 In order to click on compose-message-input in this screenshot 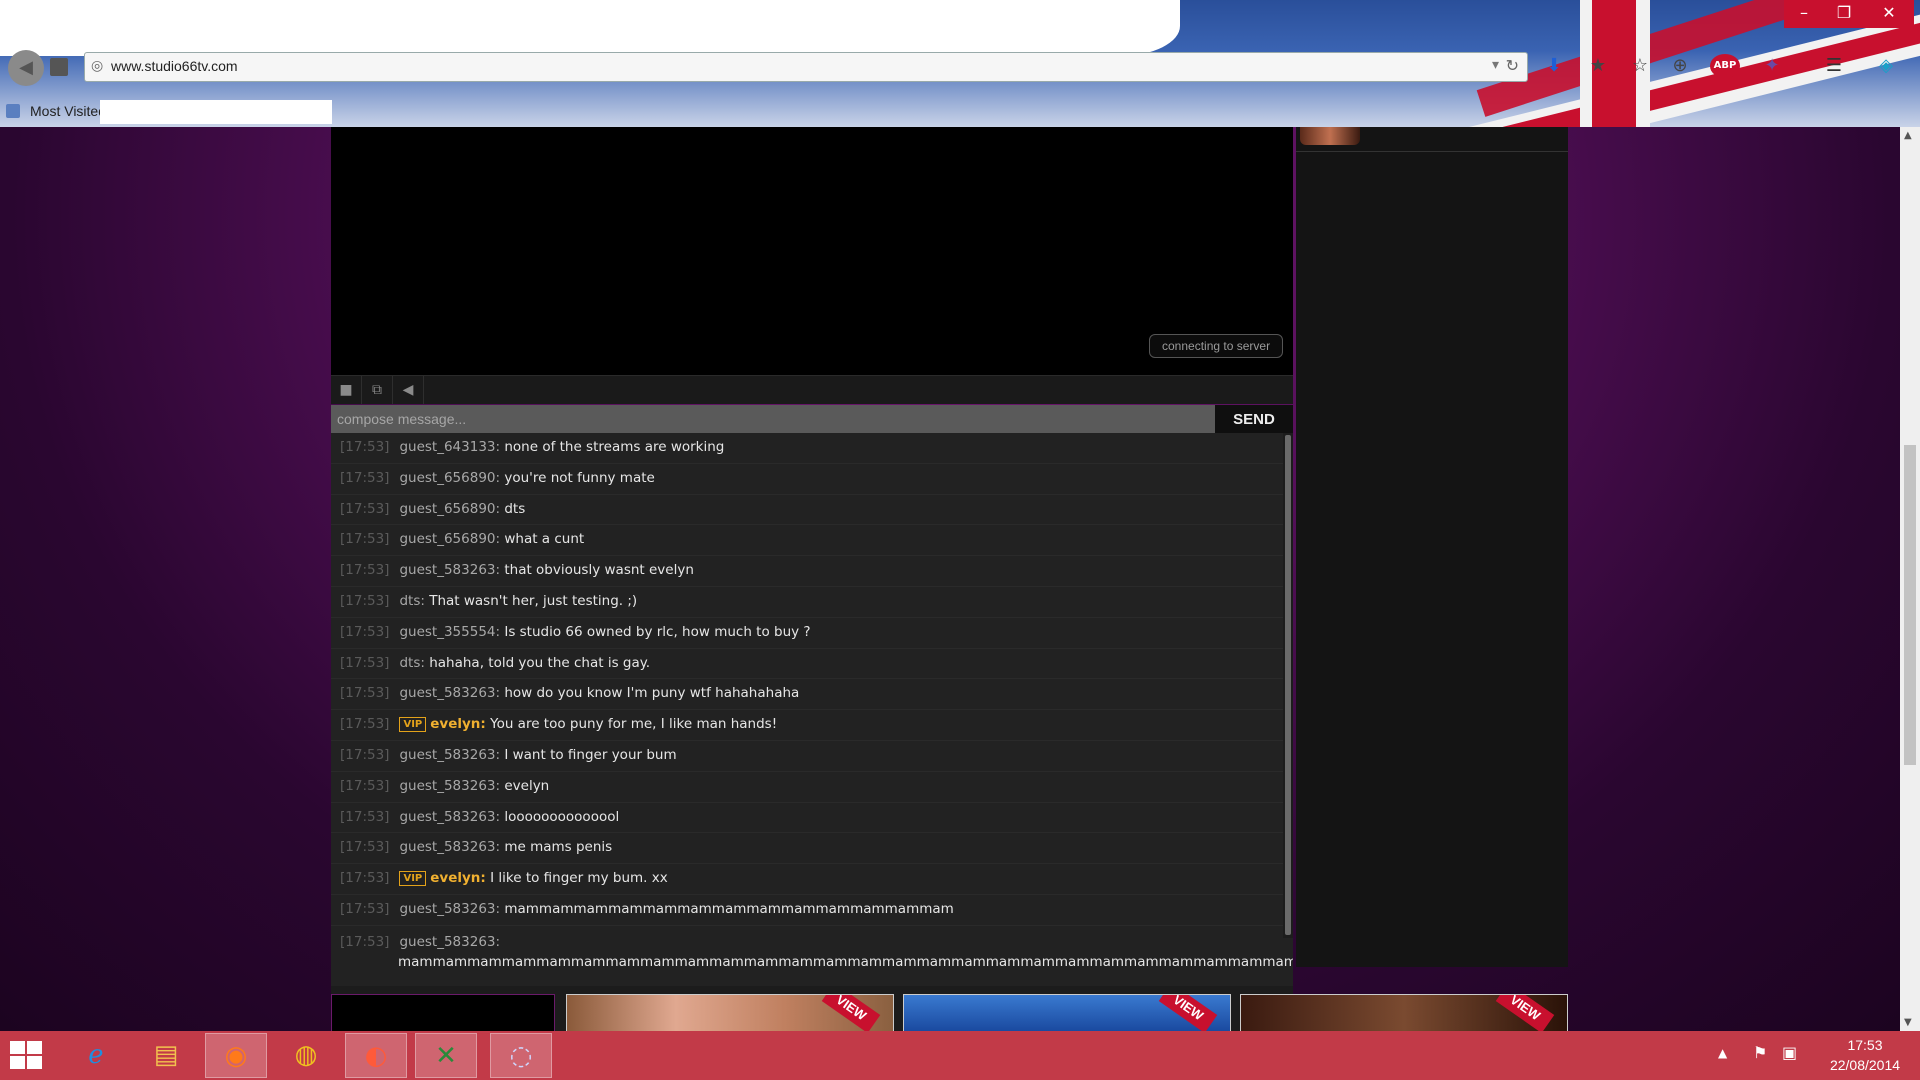, I will do `click(773, 419)`.